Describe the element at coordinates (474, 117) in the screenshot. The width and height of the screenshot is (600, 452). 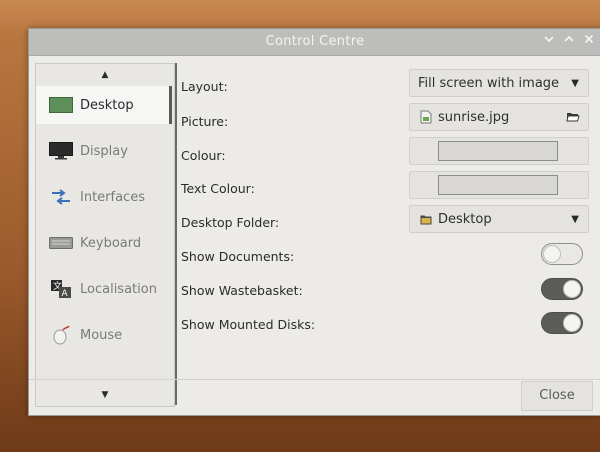
I see `picture-value: sunrise.jpg` at that location.